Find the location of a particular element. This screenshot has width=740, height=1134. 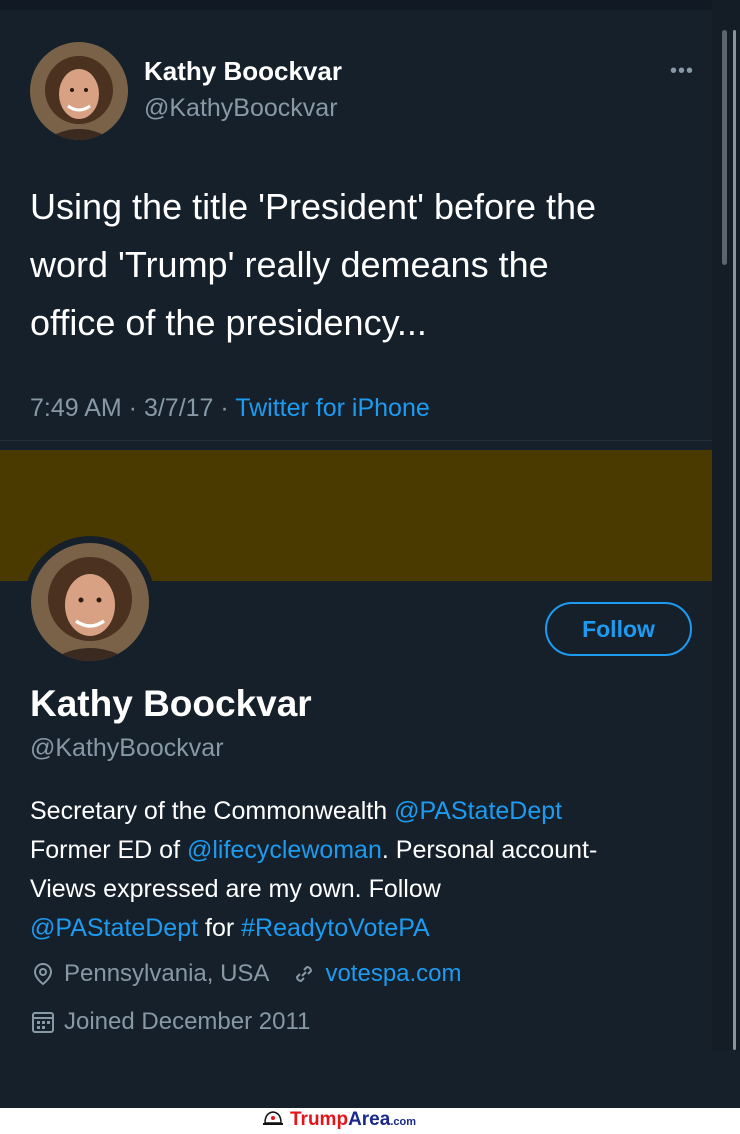

watermark-brand-primary: Trump is located at coordinates (319, 1119).